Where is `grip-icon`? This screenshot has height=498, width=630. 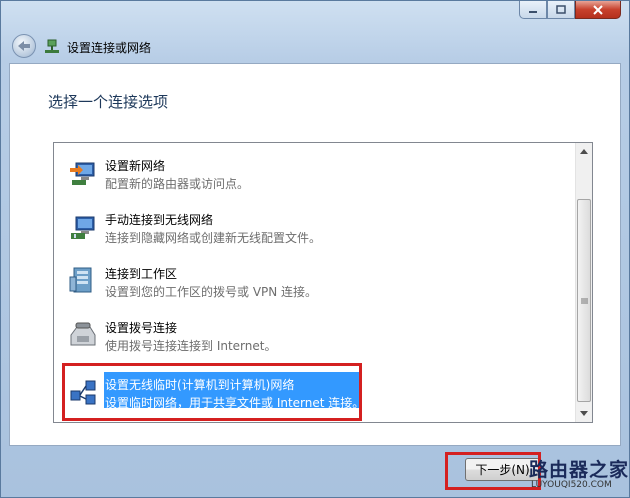
grip-icon is located at coordinates (584, 300).